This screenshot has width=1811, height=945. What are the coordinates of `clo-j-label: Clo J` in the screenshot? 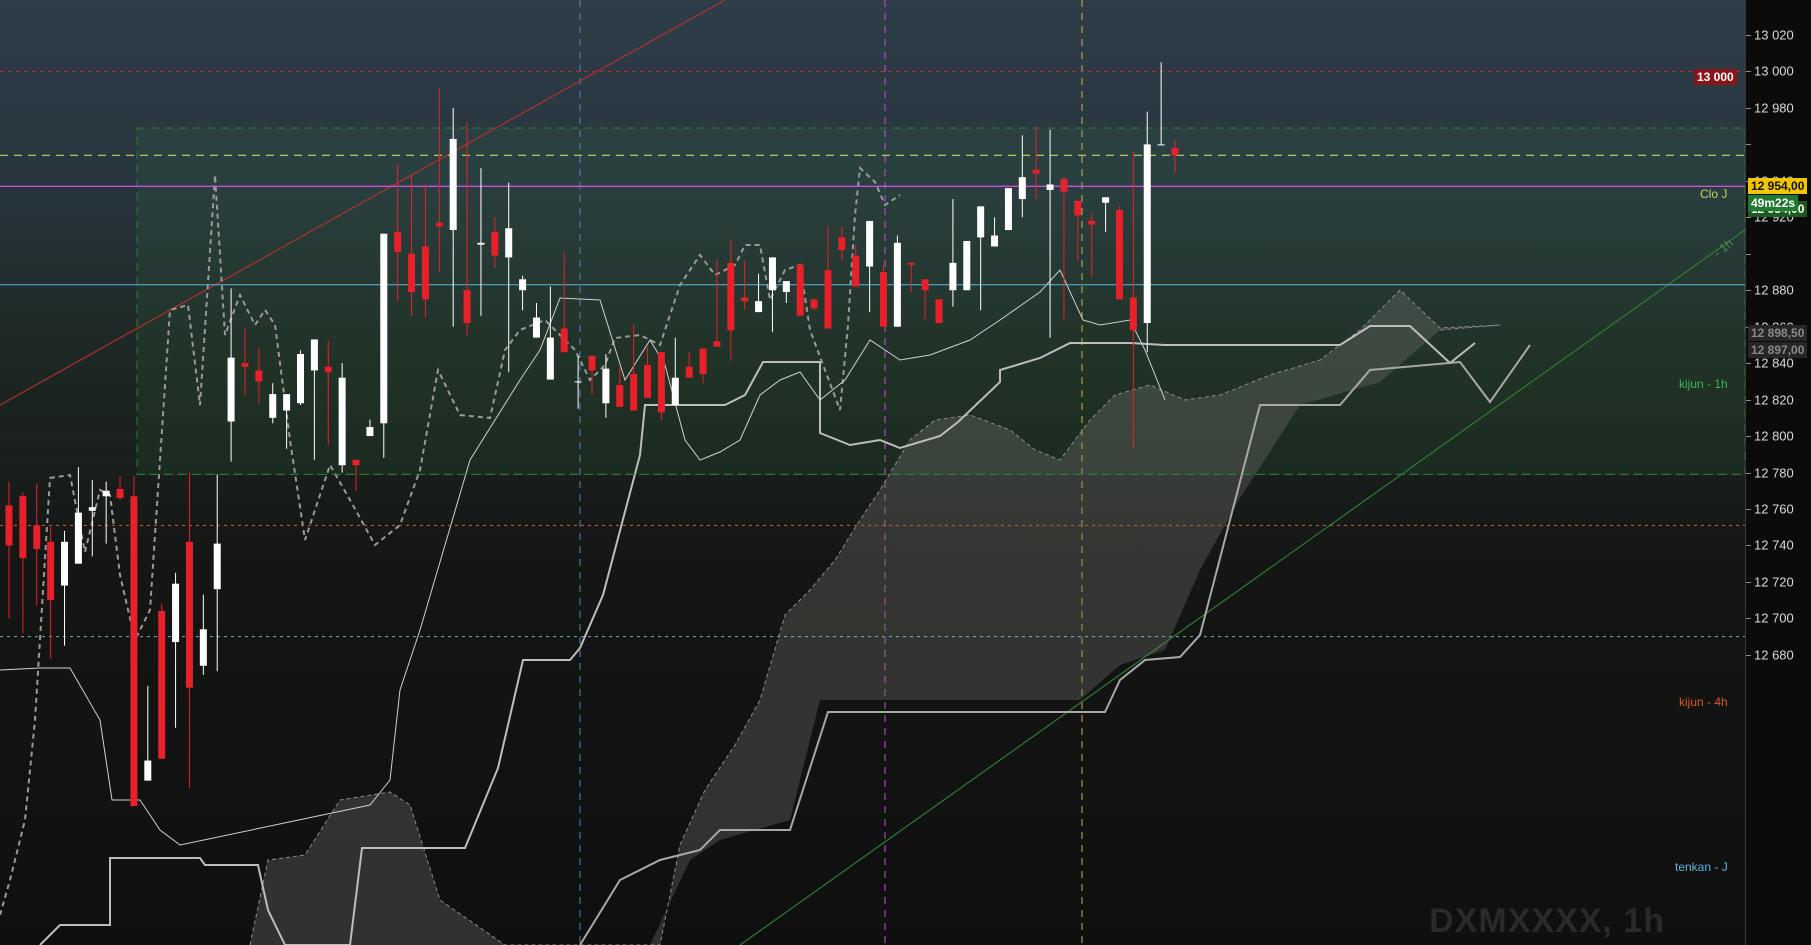 It's located at (1714, 194).